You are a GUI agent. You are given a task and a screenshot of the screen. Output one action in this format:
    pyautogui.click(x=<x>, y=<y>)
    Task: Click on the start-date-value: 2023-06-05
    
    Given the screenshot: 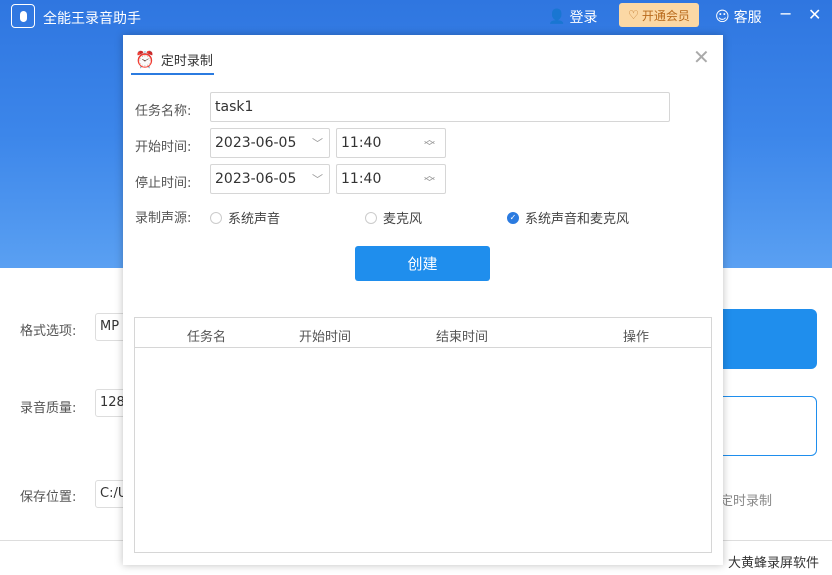 What is the action you would take?
    pyautogui.click(x=256, y=143)
    